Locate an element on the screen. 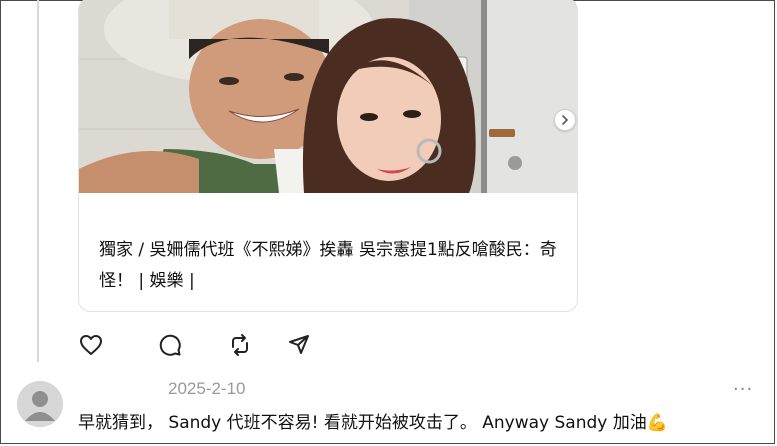 The height and width of the screenshot is (446, 777). like-button is located at coordinates (91, 345).